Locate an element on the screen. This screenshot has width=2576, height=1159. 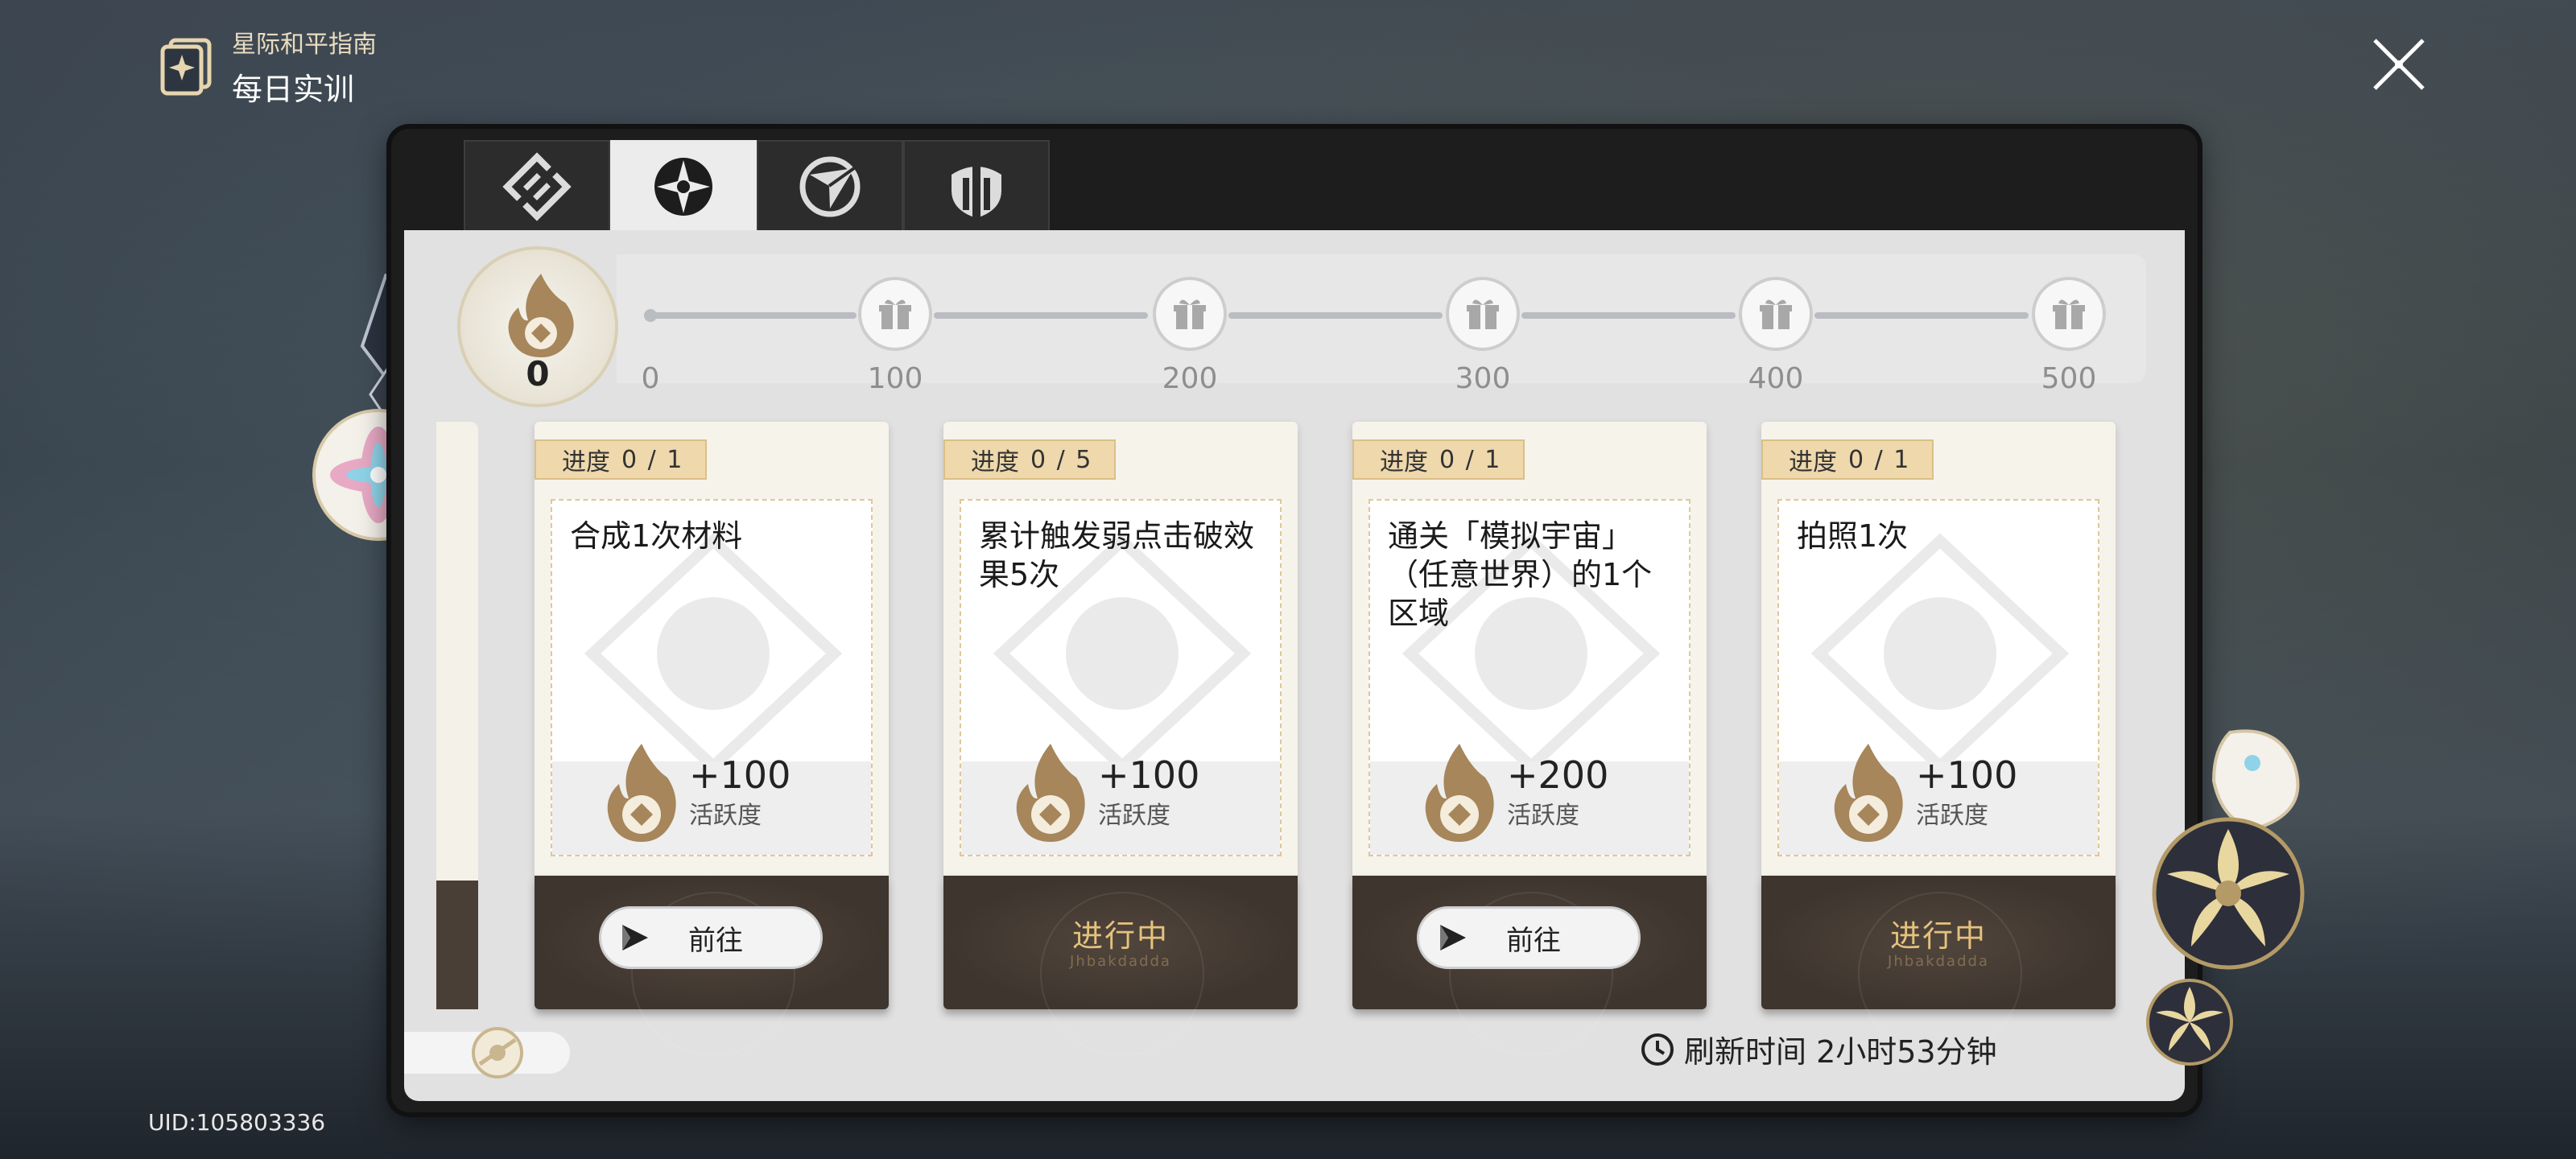
task-card: 进度 0 / 1 拍照1次 +100 活跃度 进行中 Jhbakdadda is located at coordinates (1938, 739).